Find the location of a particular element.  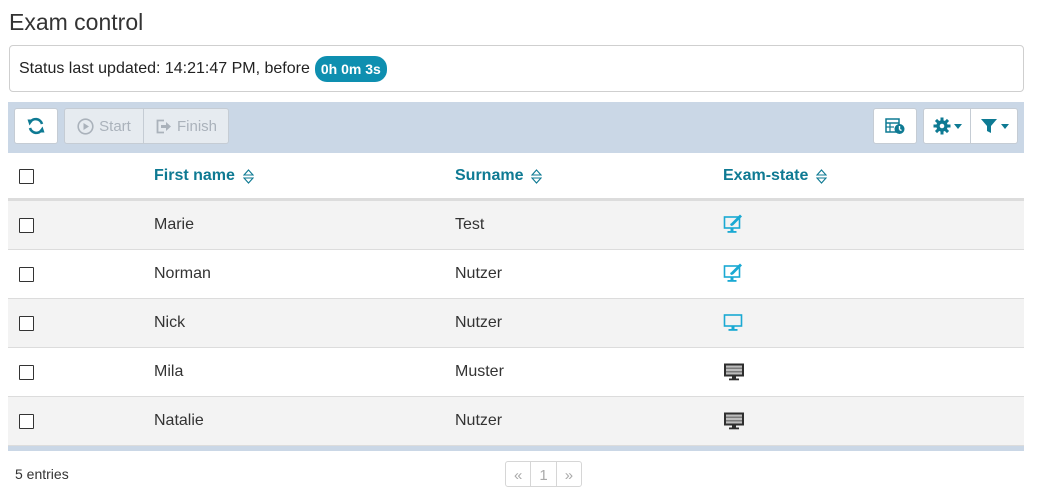

export-button is located at coordinates (895, 126).